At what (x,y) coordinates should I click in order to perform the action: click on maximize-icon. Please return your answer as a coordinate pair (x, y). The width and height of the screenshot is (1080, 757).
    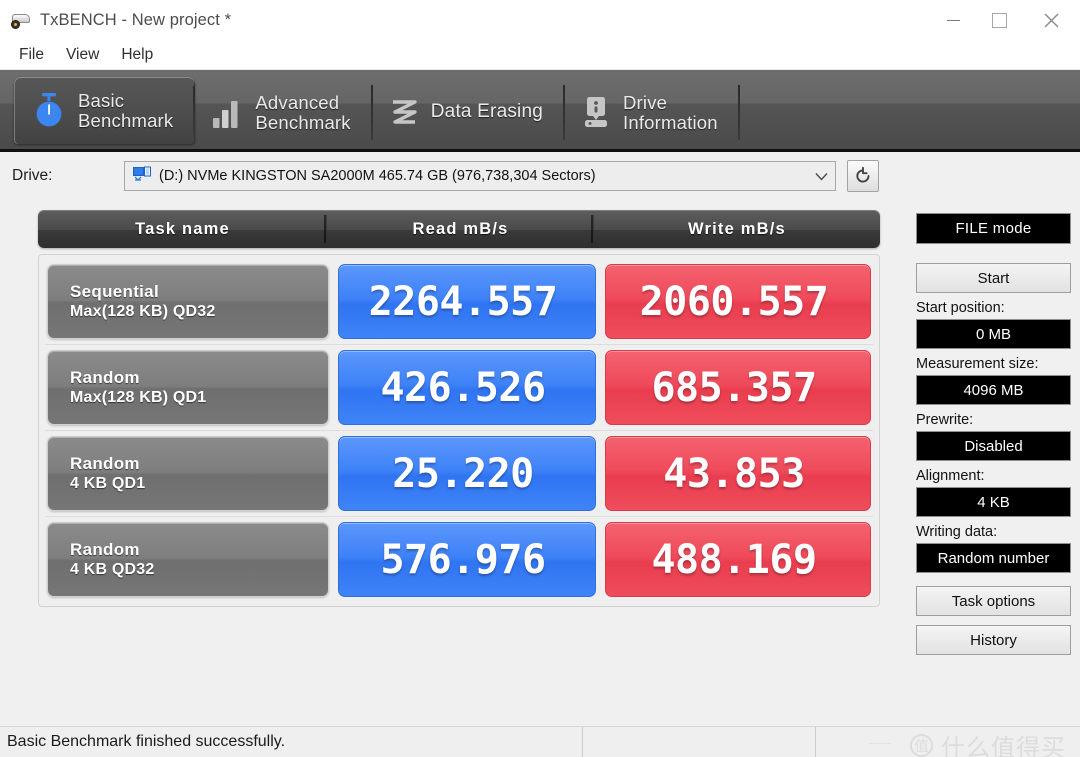
    Looking at the image, I should click on (999, 20).